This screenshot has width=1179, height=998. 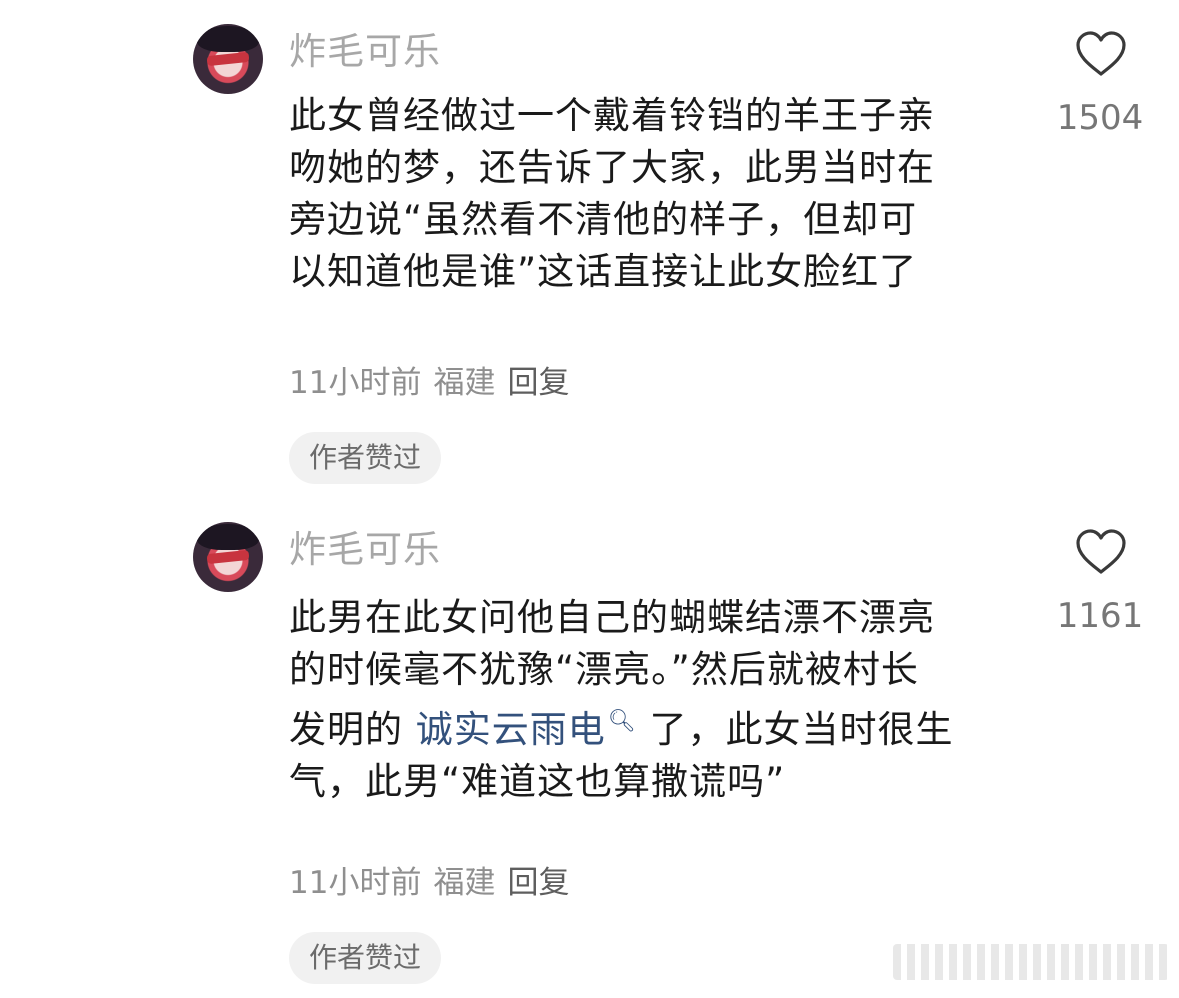 What do you see at coordinates (612, 115) in the screenshot?
I see `comment-line: 此女曾经做过一个戴着铃铛的羊王子亲` at bounding box center [612, 115].